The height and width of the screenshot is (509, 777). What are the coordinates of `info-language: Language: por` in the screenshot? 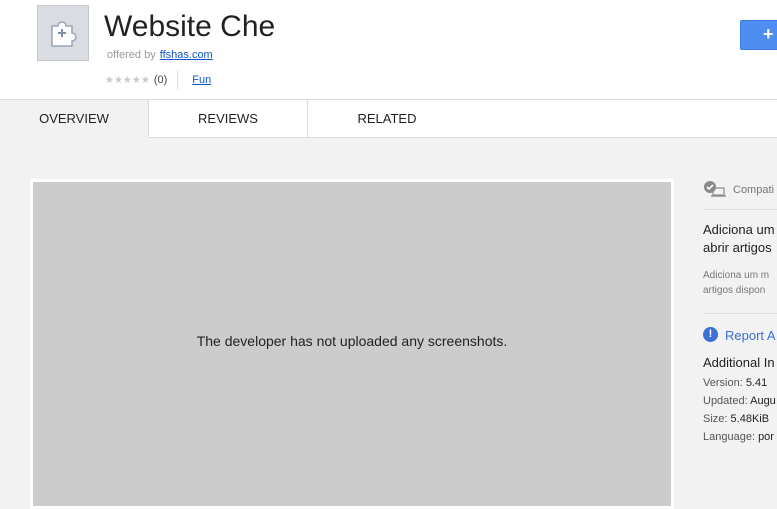 It's located at (740, 437).